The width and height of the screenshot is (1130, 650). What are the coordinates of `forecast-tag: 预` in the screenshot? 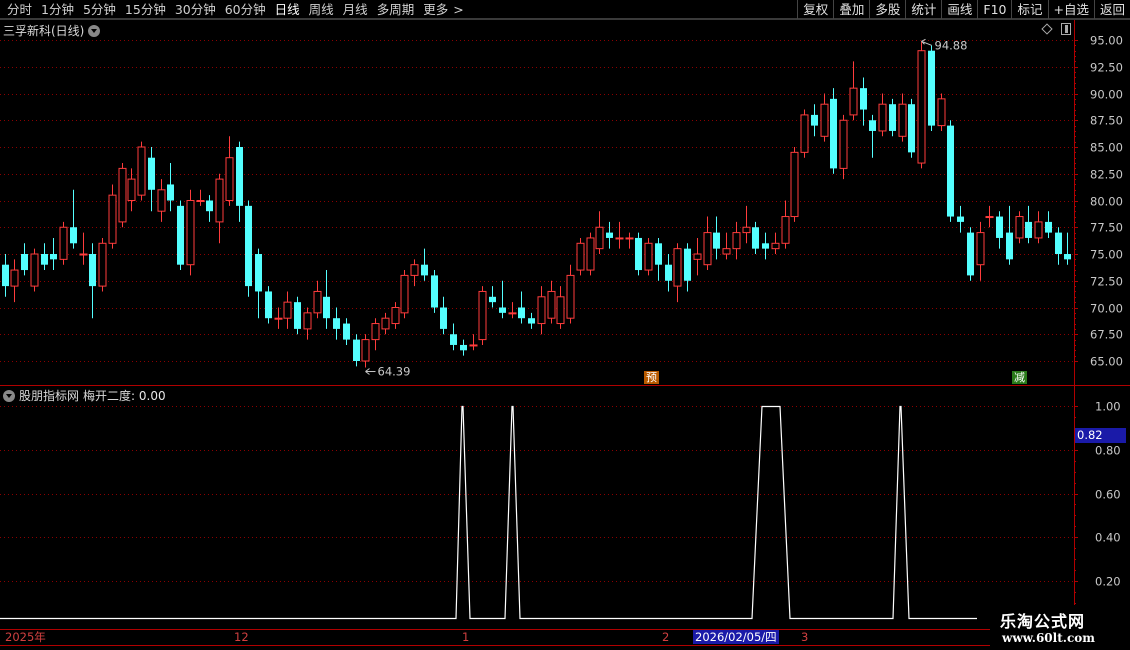 It's located at (651, 377).